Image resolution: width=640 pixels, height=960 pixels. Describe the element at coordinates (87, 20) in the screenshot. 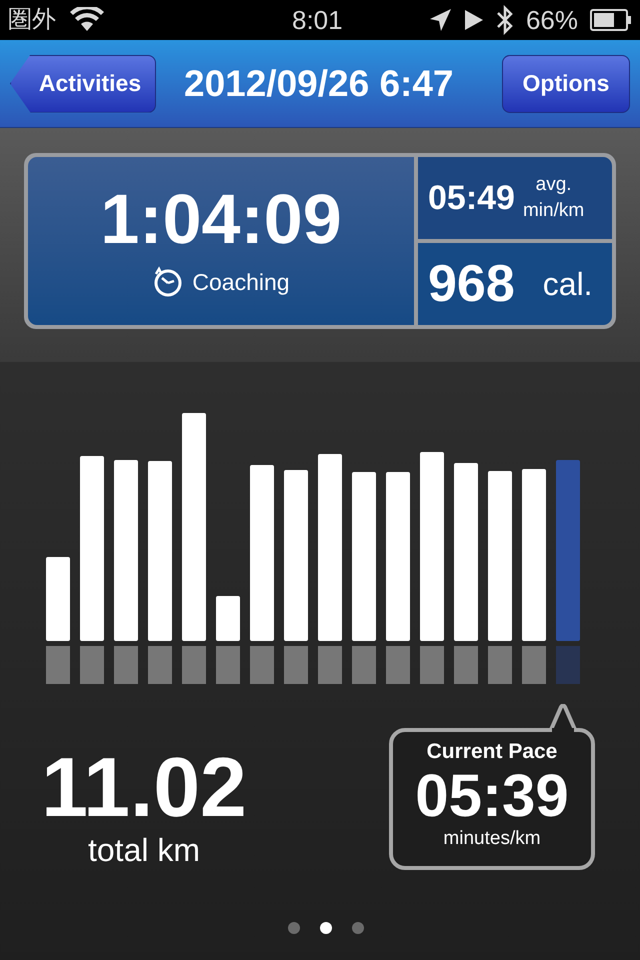

I see `wifi-icon` at that location.